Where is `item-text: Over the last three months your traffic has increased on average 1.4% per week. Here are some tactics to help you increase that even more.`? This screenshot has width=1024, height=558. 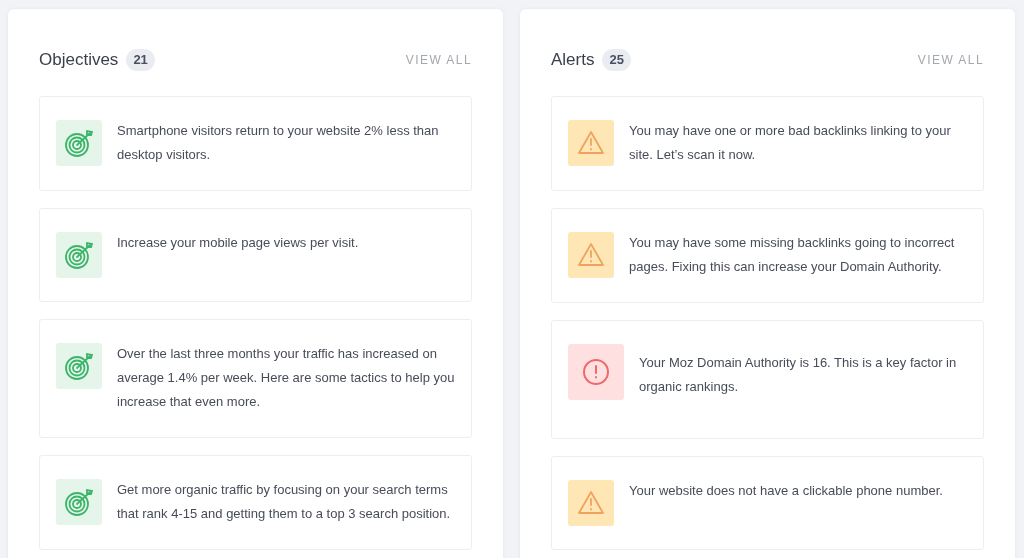
item-text: Over the last three months your traffic has increased on average 1.4% per week. Here are some tactics to help you increase that even more. is located at coordinates (286, 377).